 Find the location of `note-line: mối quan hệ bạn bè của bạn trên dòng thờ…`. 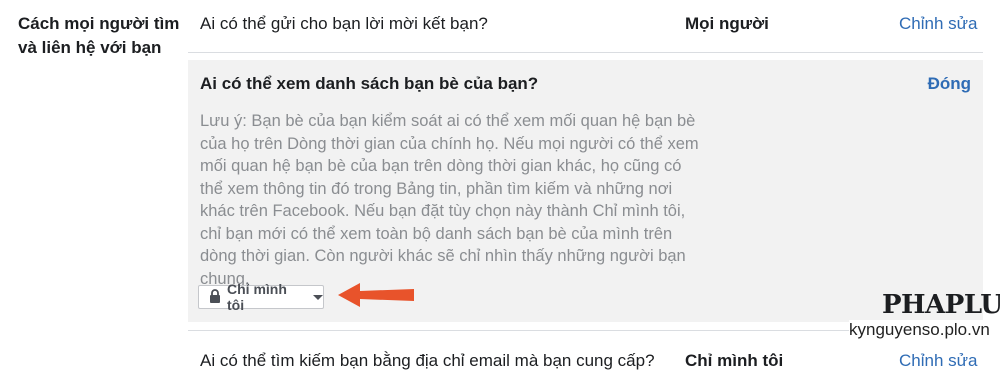

note-line: mối quan hệ bạn bè của bạn trên dòng thờ… is located at coordinates (441, 166).